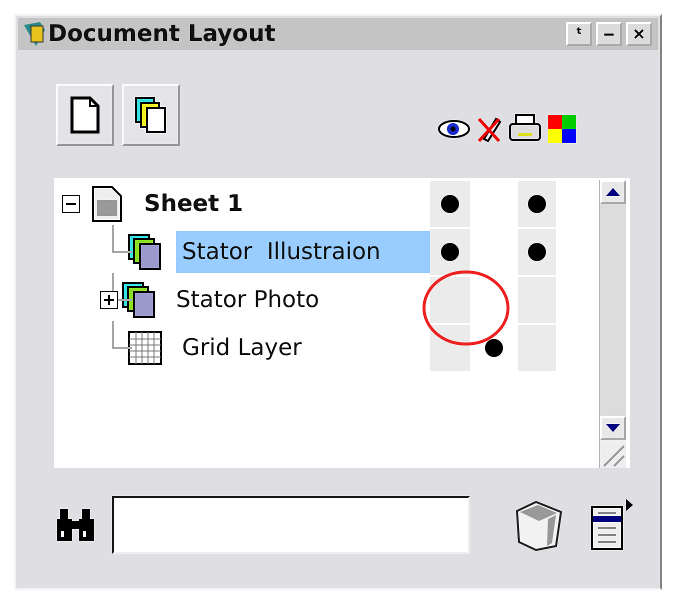 This screenshot has height=594, width=673. What do you see at coordinates (562, 129) in the screenshot?
I see `color-grid-icon` at bounding box center [562, 129].